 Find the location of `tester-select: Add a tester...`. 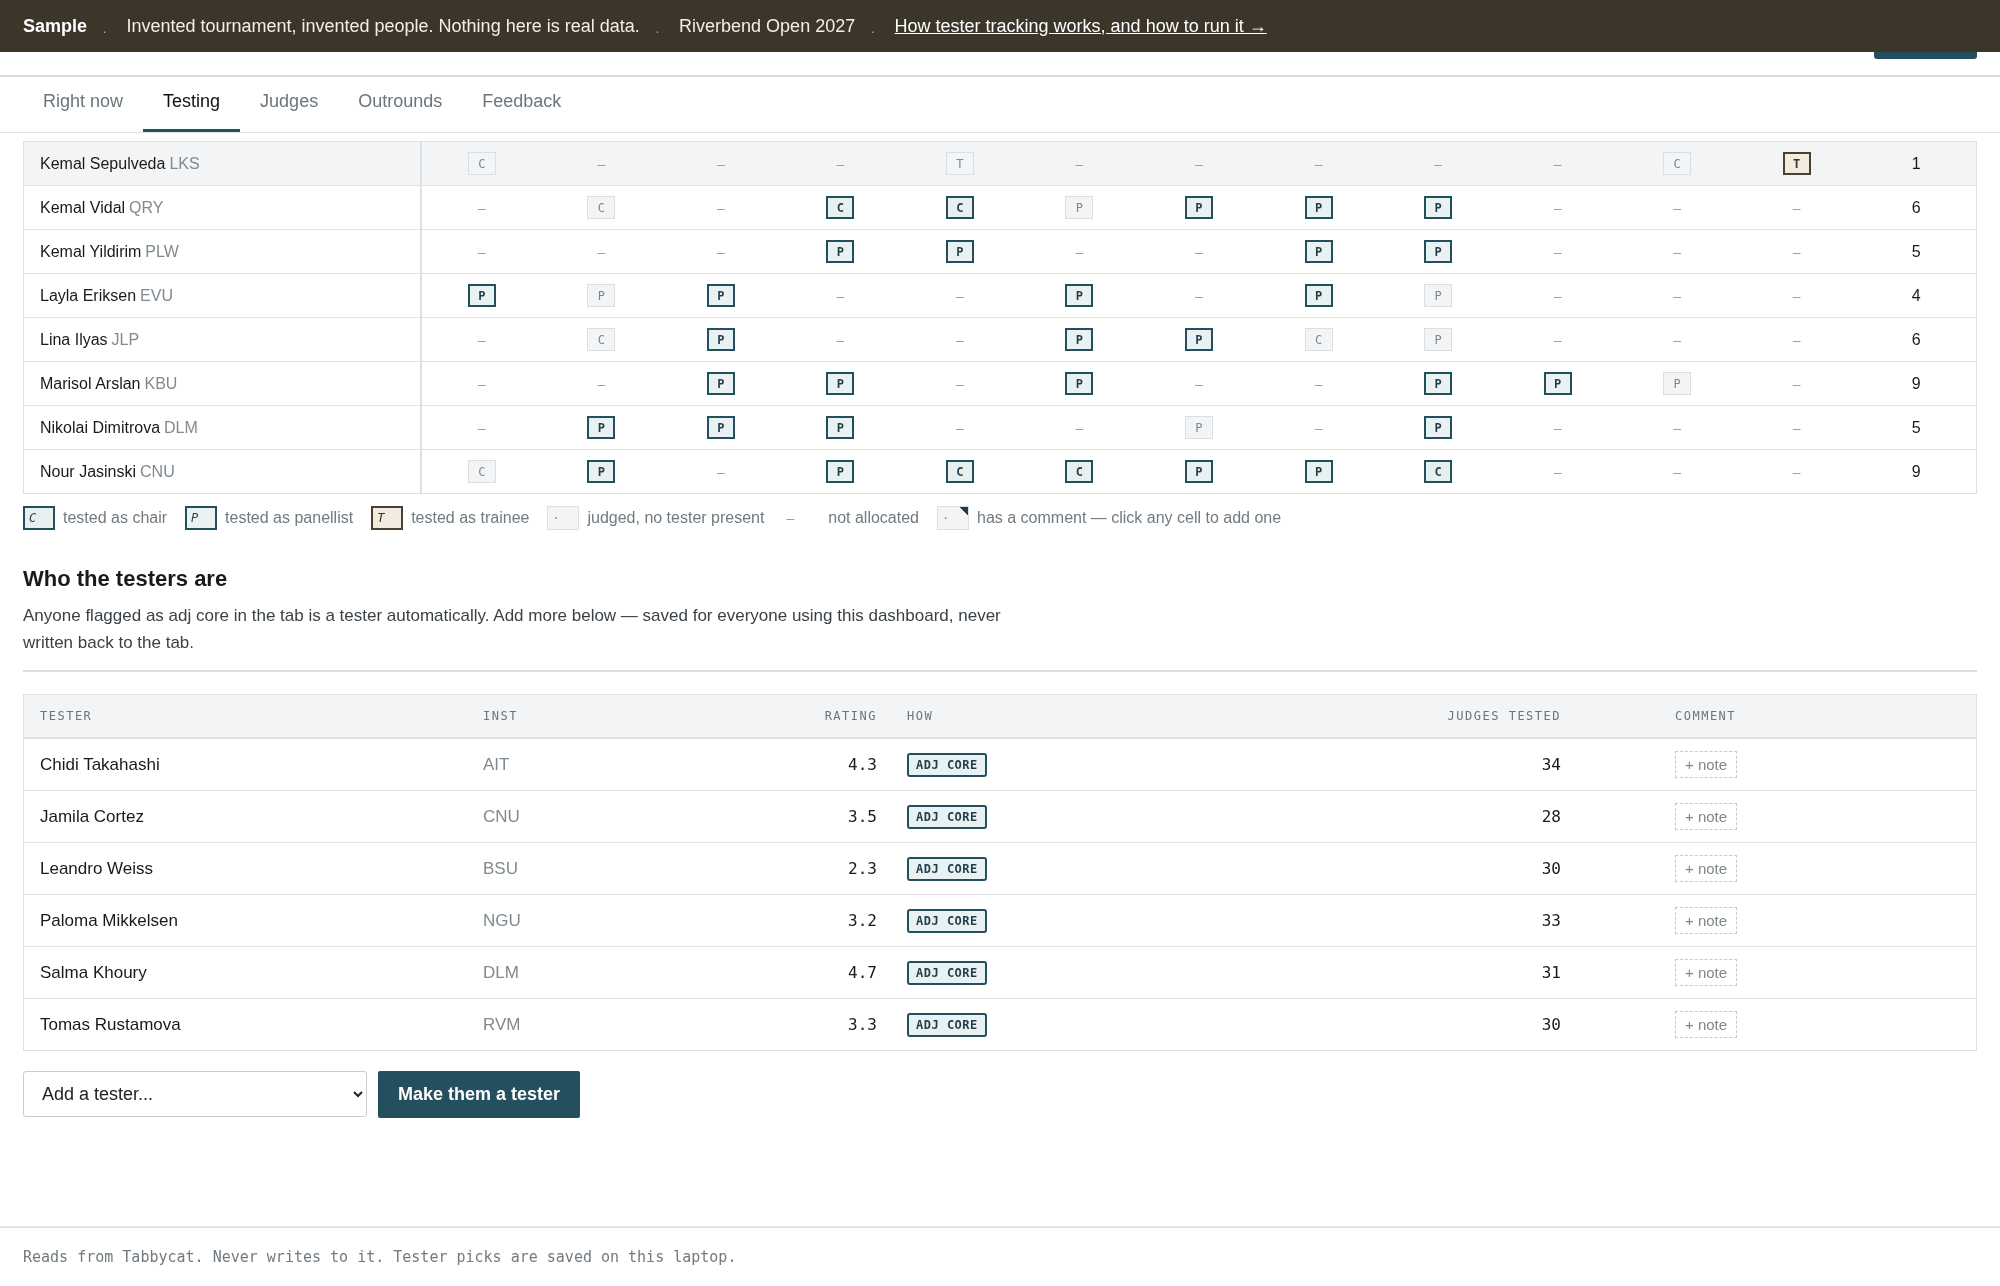

tester-select: Add a tester... is located at coordinates (195, 1094).